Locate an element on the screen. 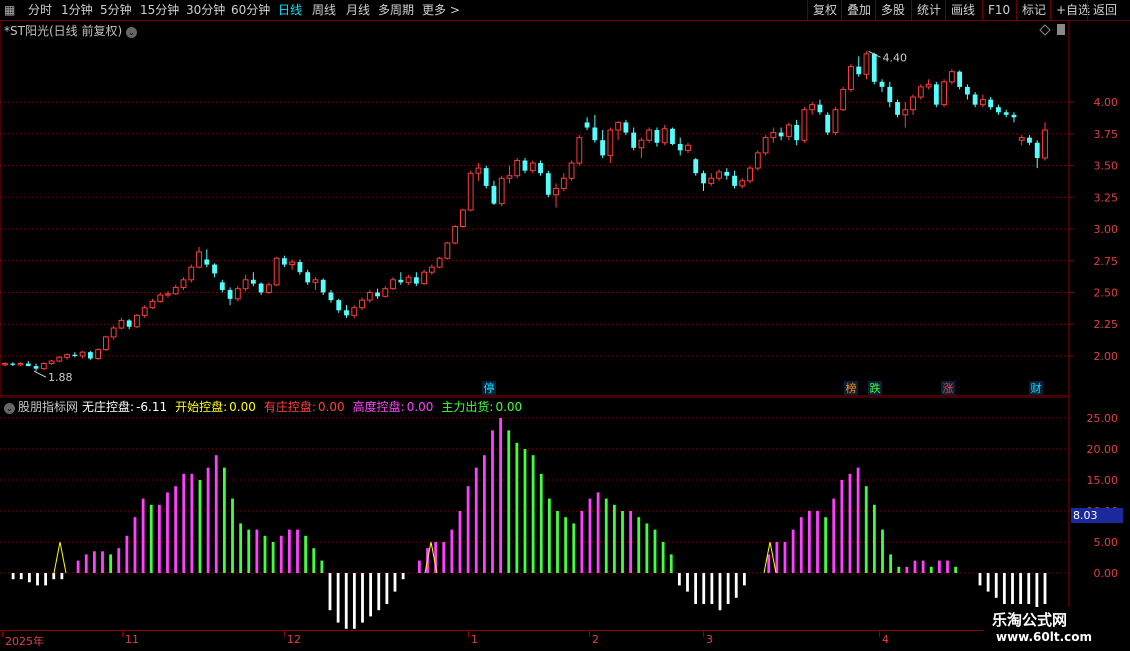 This screenshot has height=651, width=1130. legend-label: 无庄控盘: is located at coordinates (108, 407).